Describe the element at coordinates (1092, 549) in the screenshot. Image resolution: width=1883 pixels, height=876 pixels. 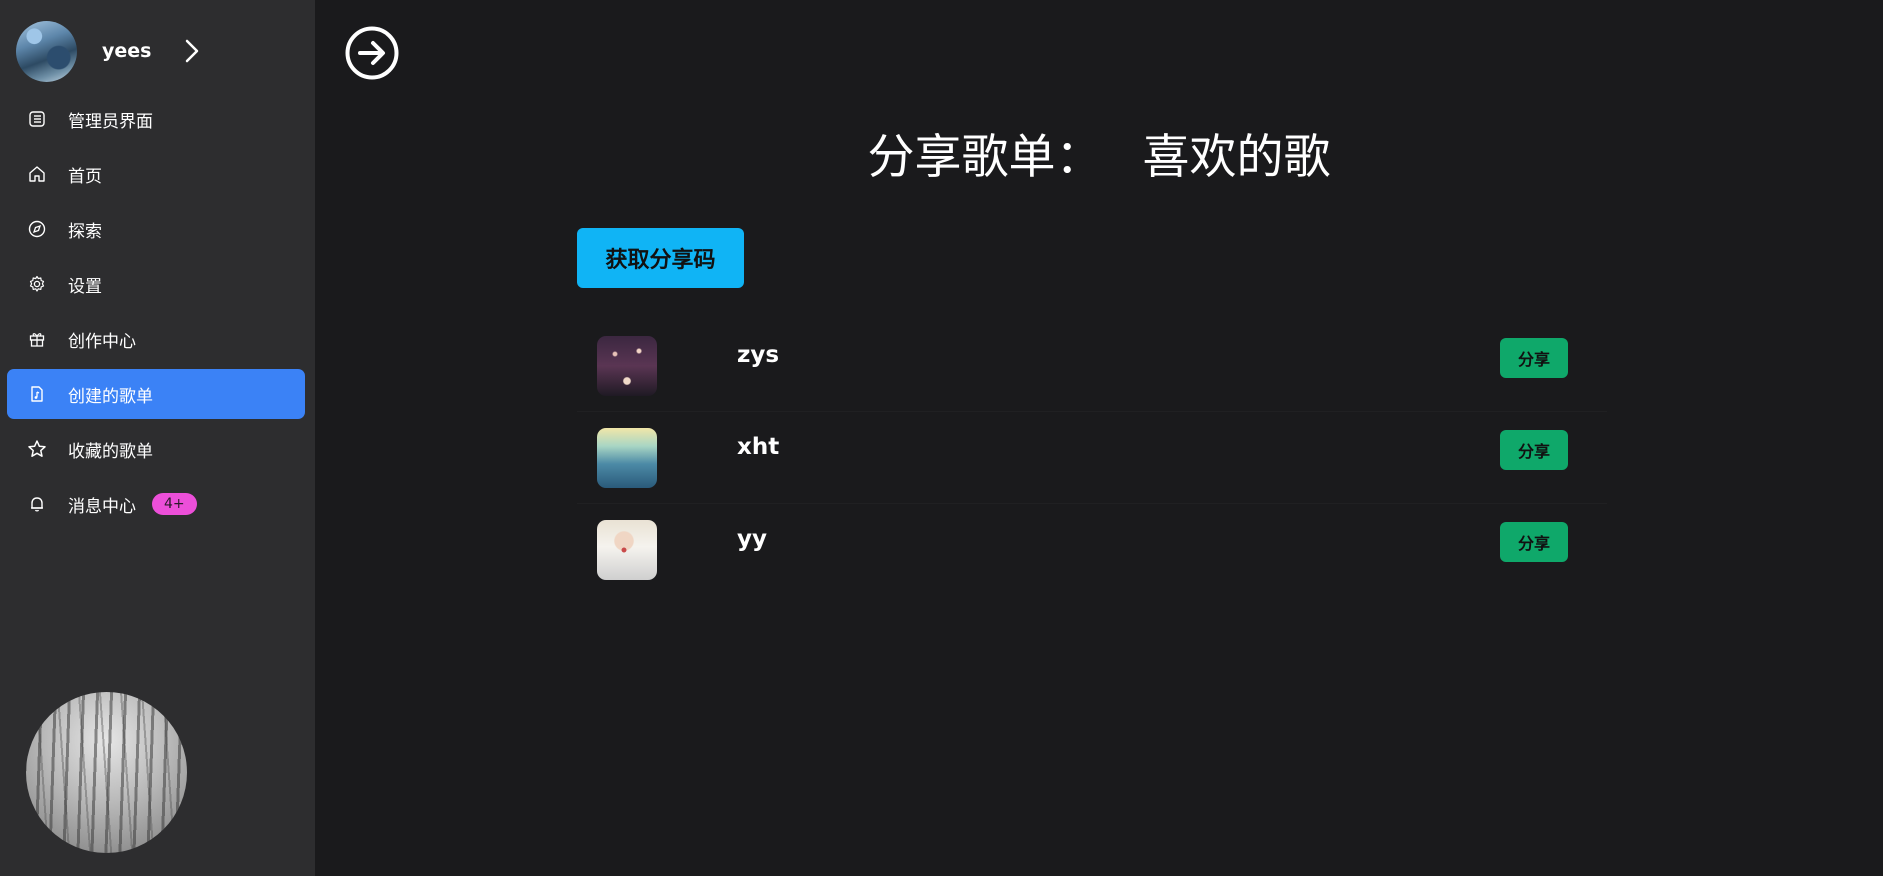
I see `list-item: yy 分享` at that location.